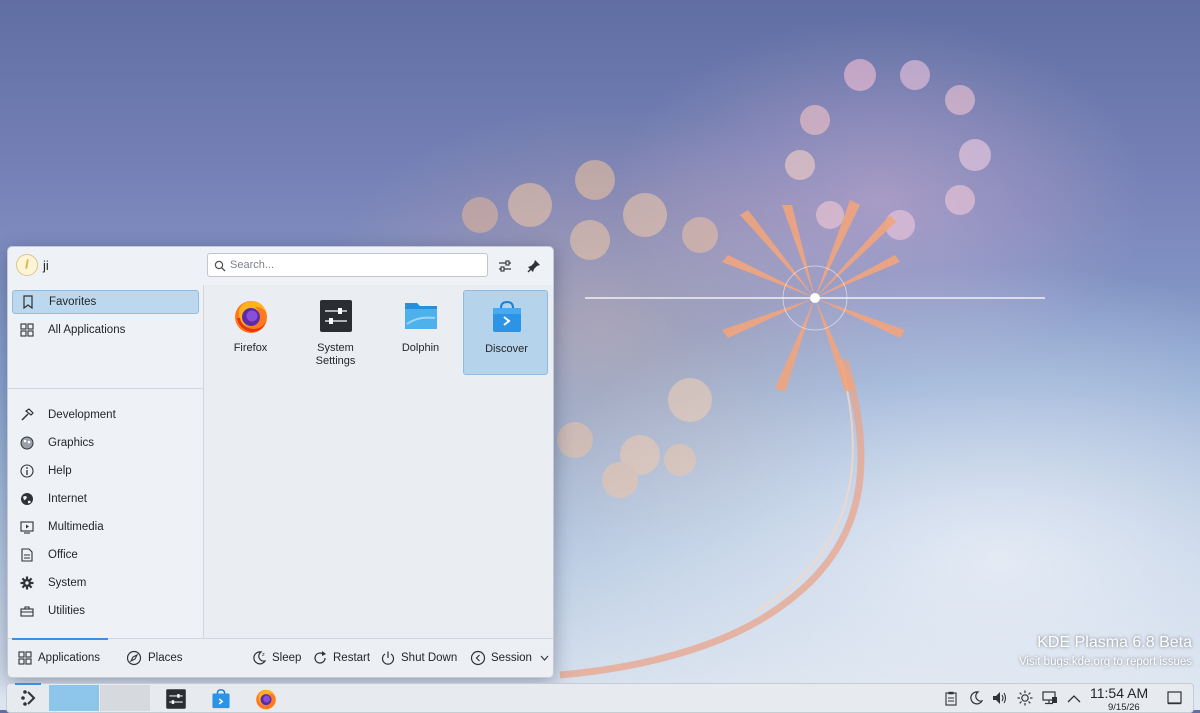  What do you see at coordinates (27, 583) in the screenshot?
I see `gear-icon` at bounding box center [27, 583].